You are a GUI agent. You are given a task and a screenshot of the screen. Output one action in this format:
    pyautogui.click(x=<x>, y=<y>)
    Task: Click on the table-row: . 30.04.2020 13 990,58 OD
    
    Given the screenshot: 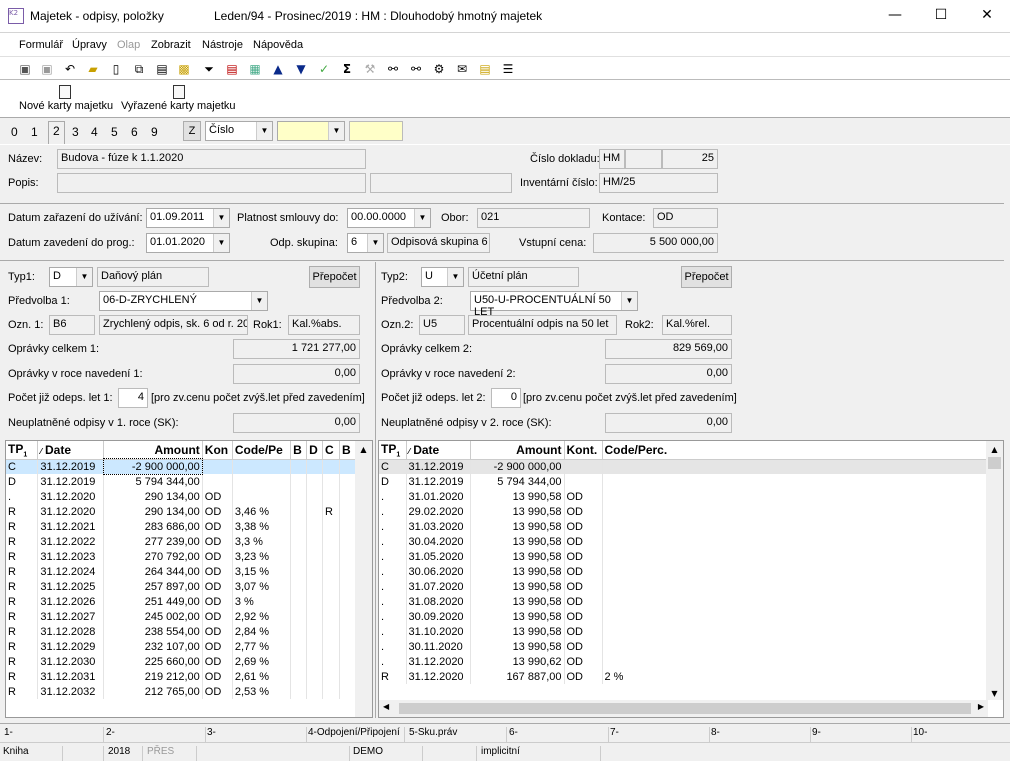 What is the action you would take?
    pyautogui.click(x=683, y=541)
    